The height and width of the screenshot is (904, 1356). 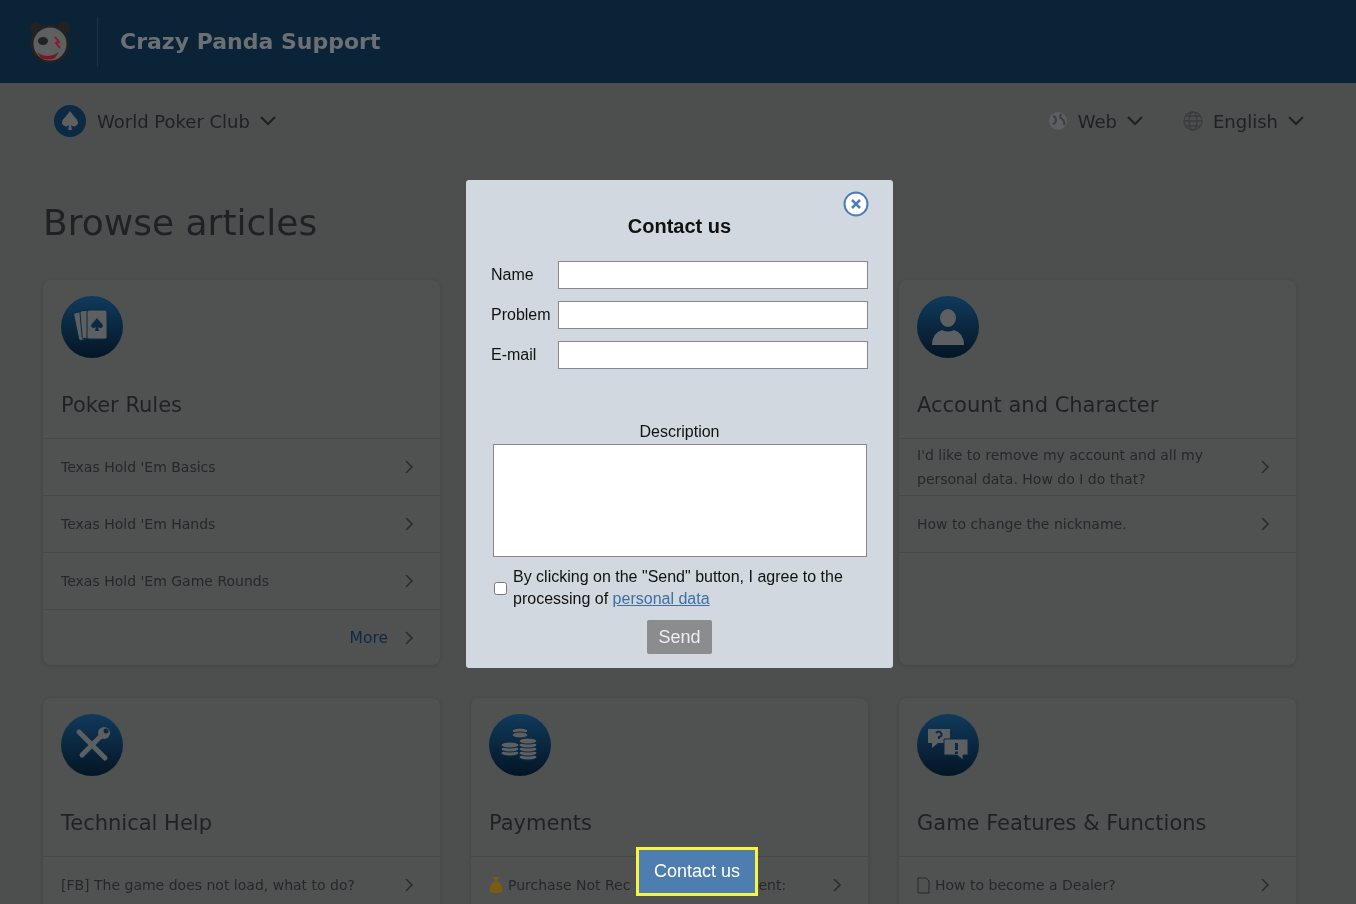 What do you see at coordinates (521, 315) in the screenshot?
I see `field-label: Problem` at bounding box center [521, 315].